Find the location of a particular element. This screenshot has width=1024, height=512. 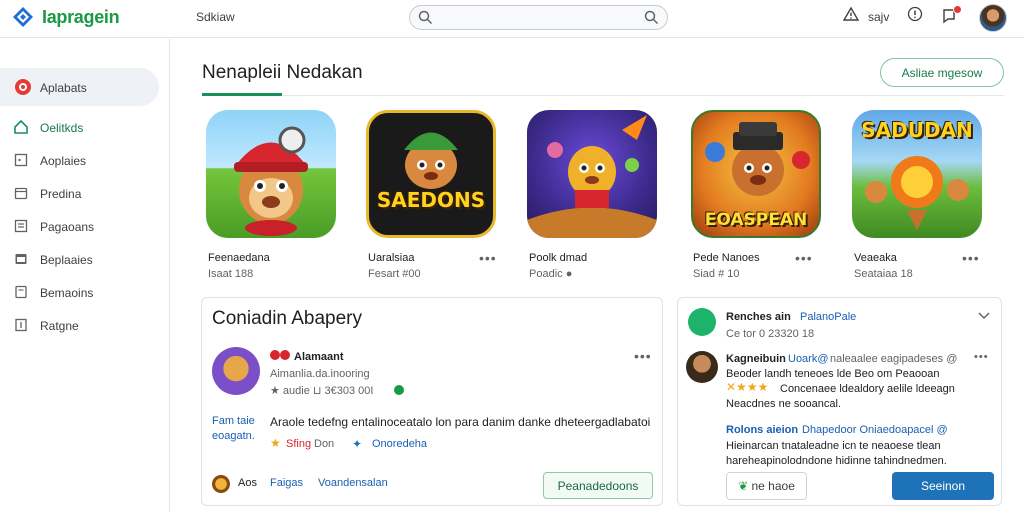

reviewer-handle: Uoark@ is located at coordinates (808, 359).